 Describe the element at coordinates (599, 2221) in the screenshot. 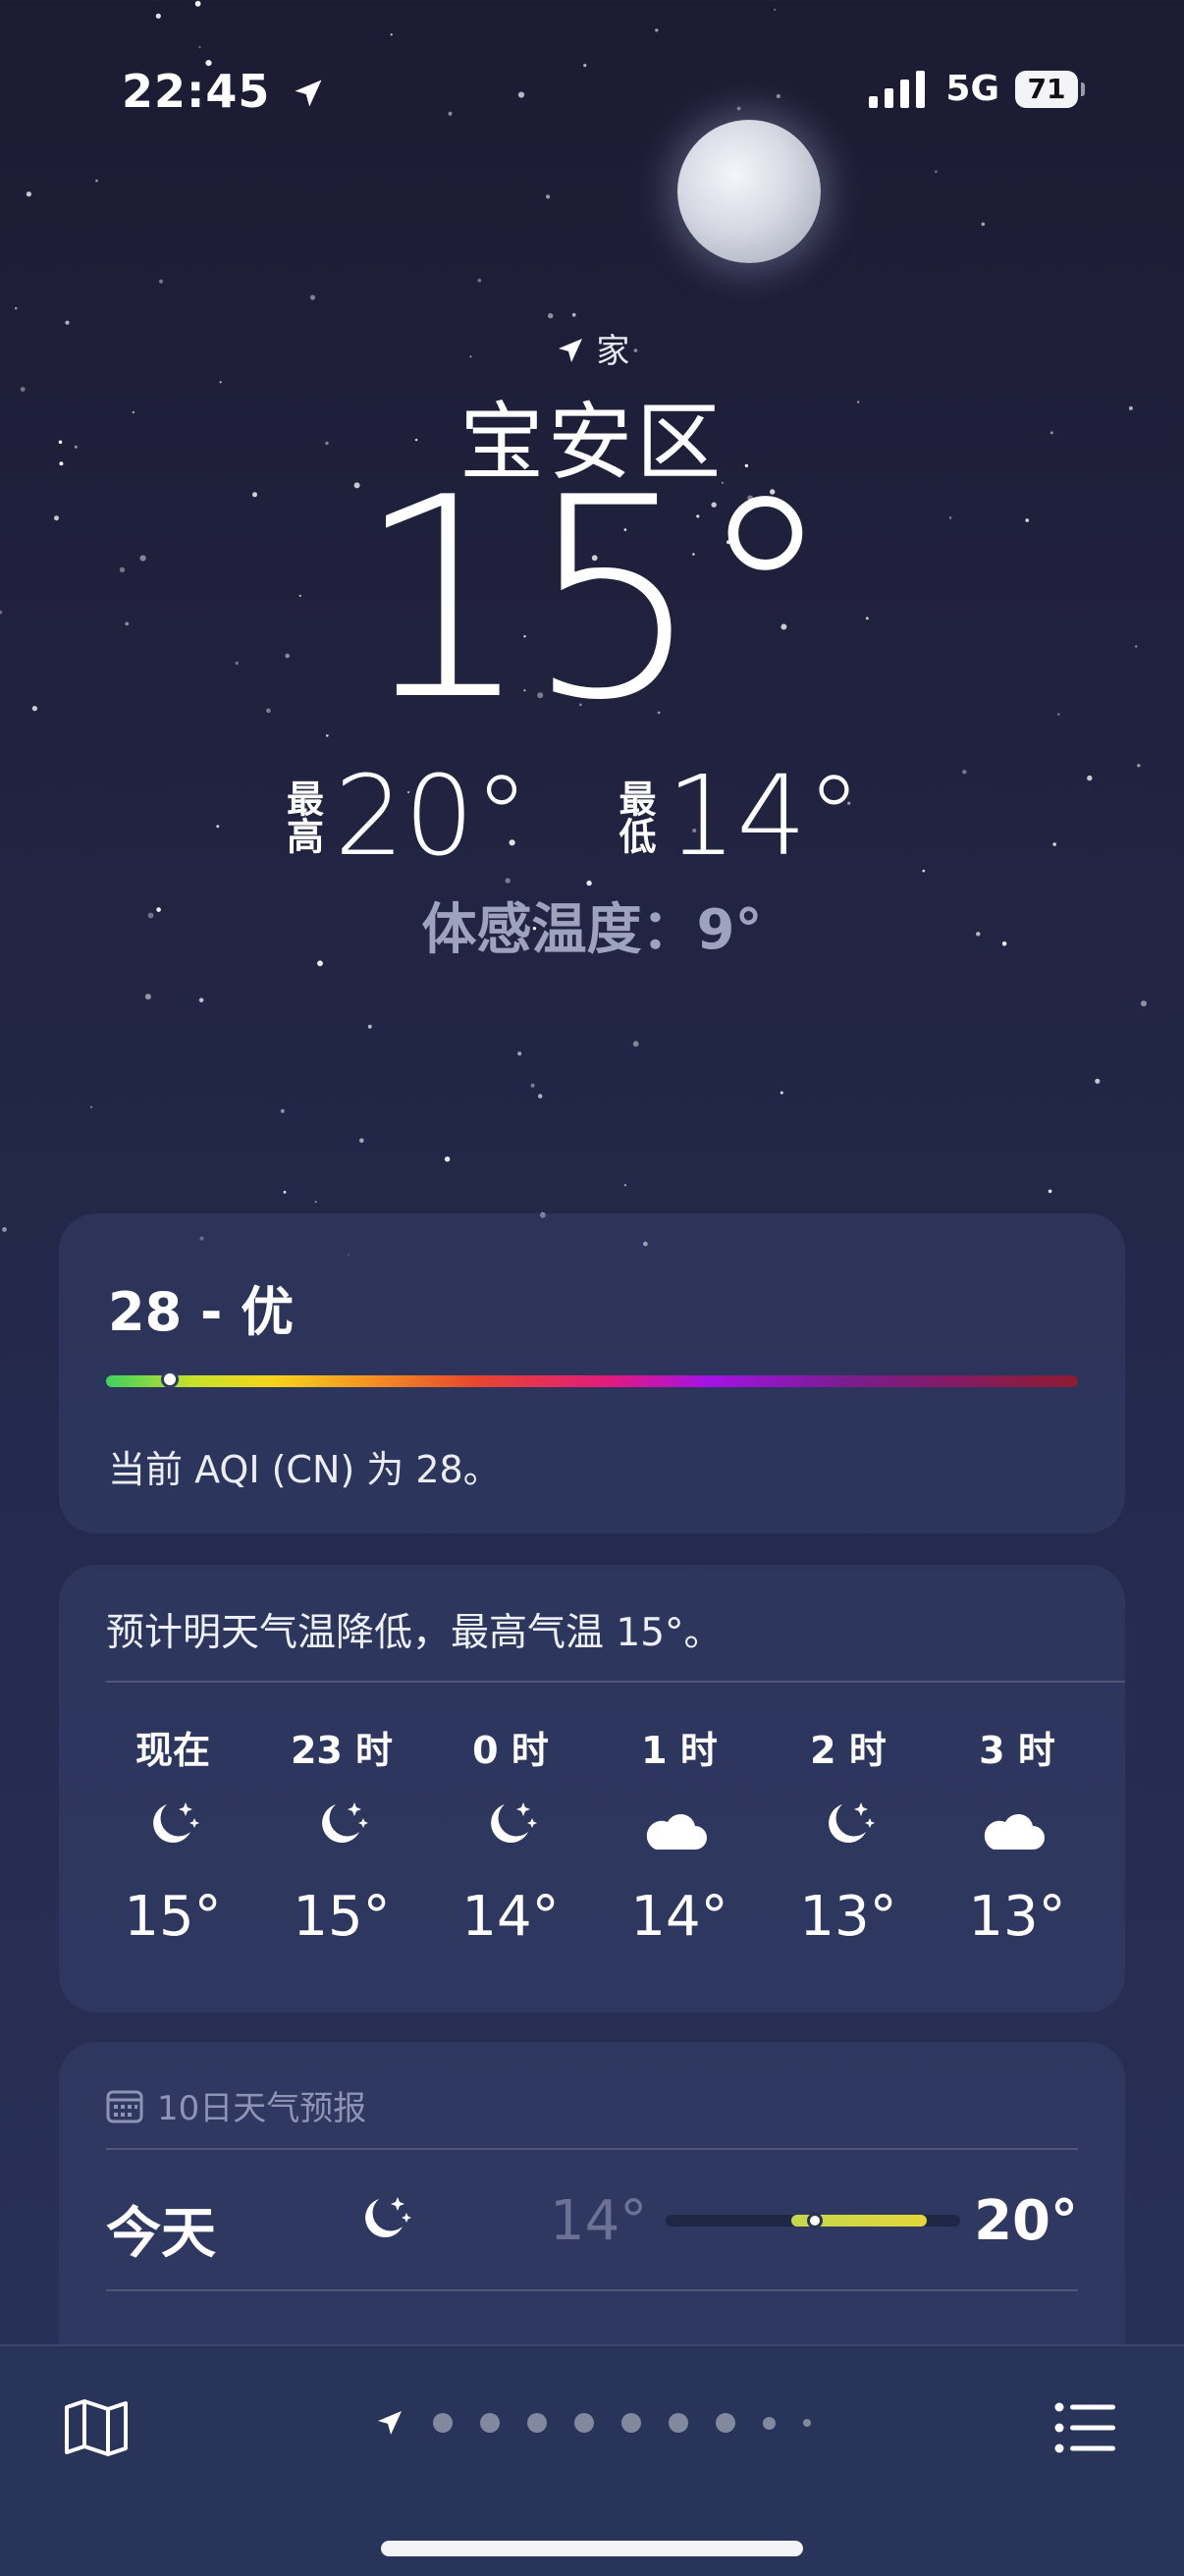

I see `forecast-low: 14°` at that location.